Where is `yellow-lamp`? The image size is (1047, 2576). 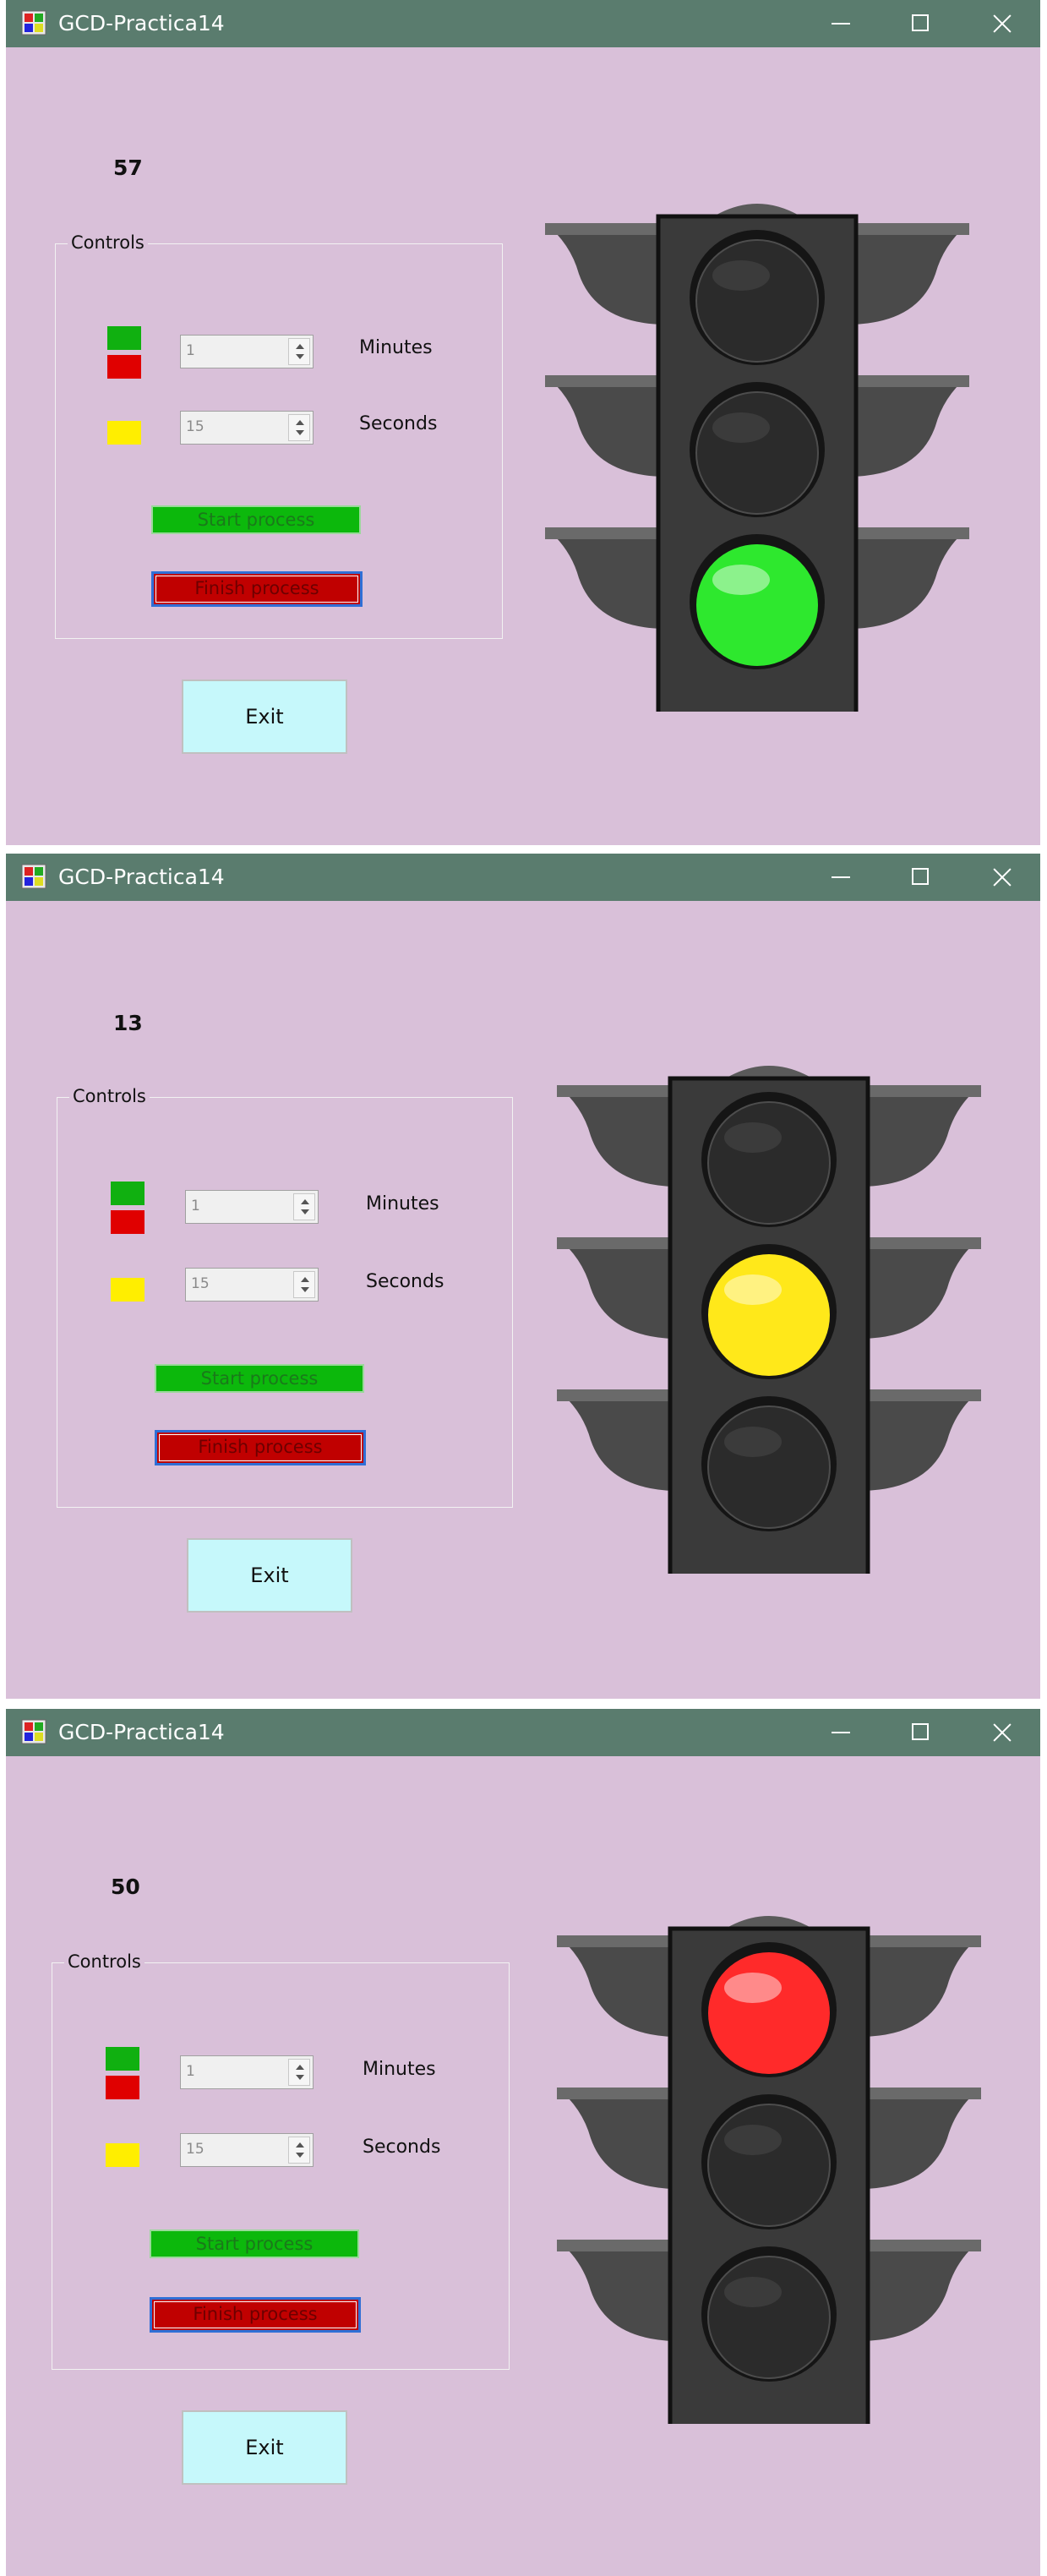
yellow-lamp is located at coordinates (769, 2165).